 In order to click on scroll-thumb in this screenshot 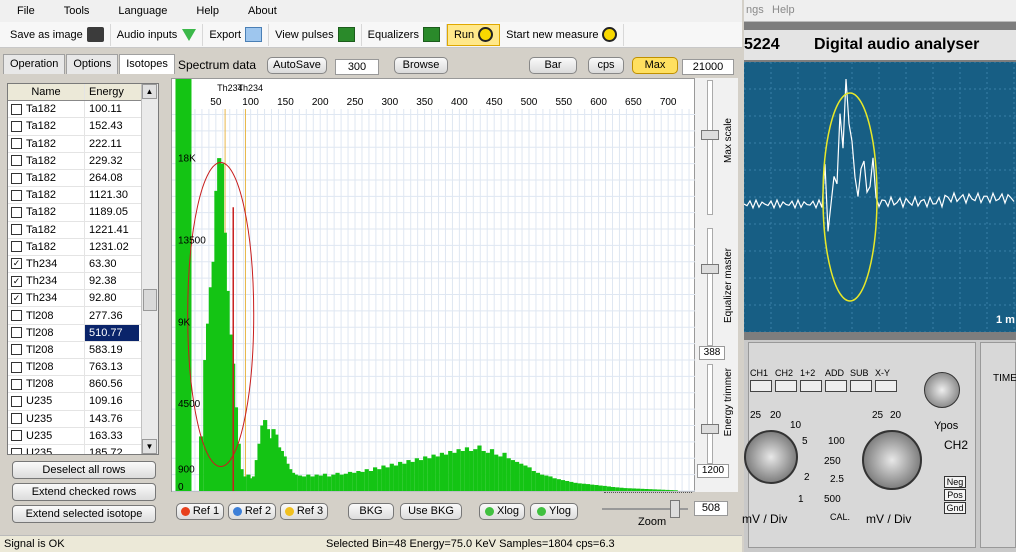, I will do `click(150, 300)`.